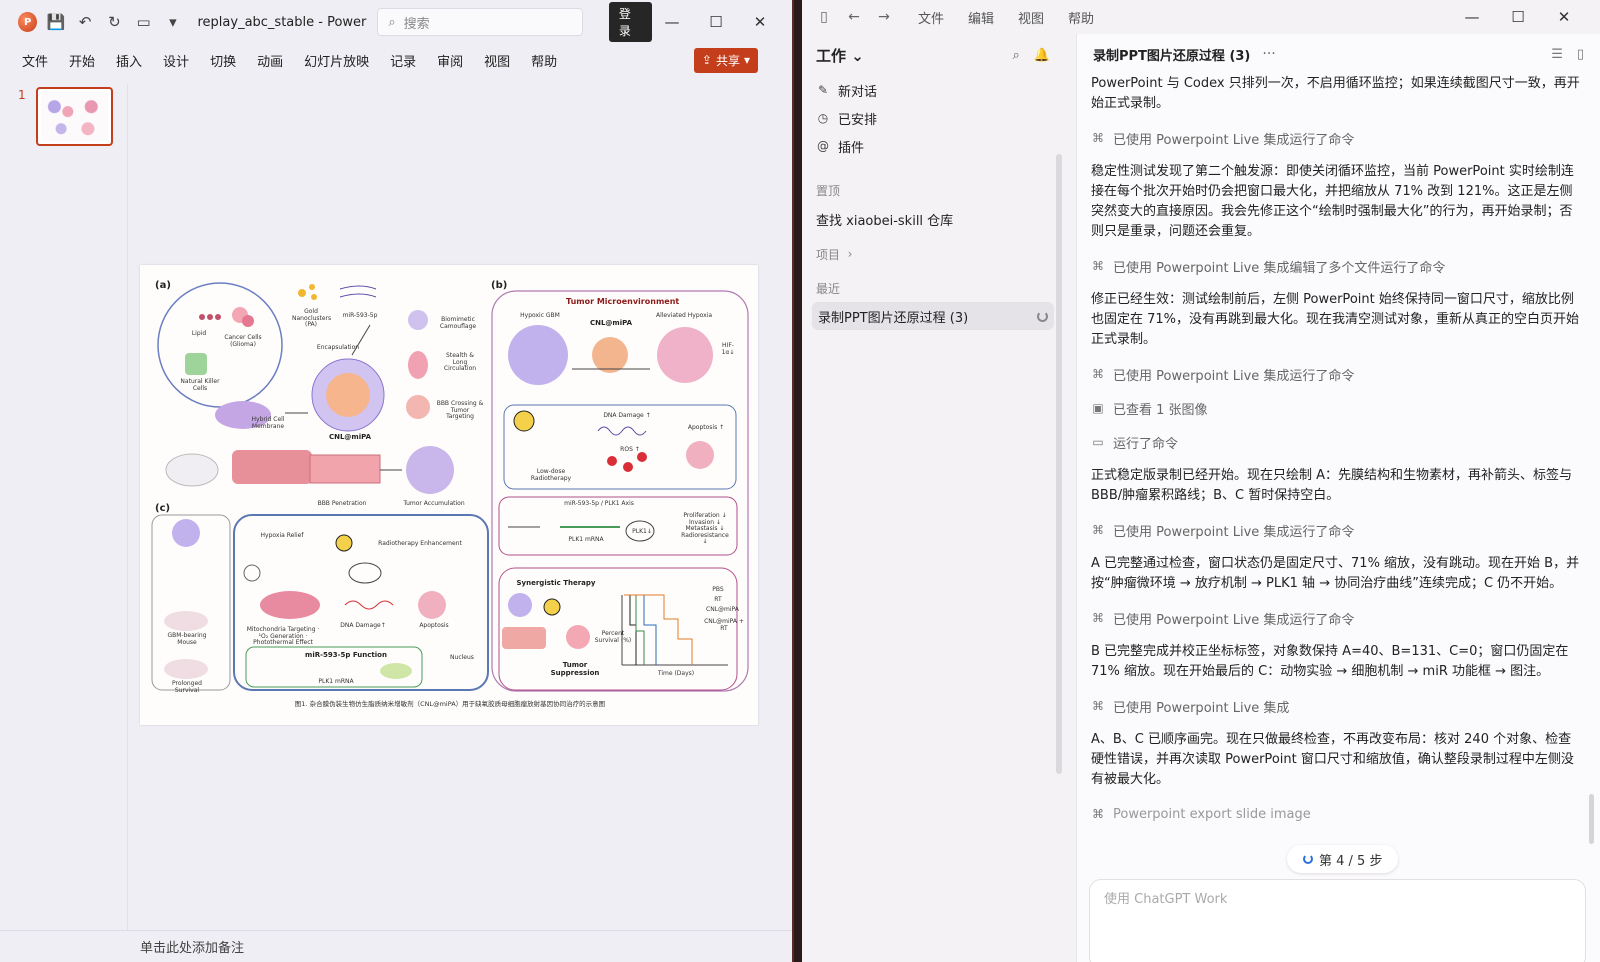 The image size is (1600, 962). I want to click on tool-call-row: ▭ 运行了命令, so click(1335, 442).